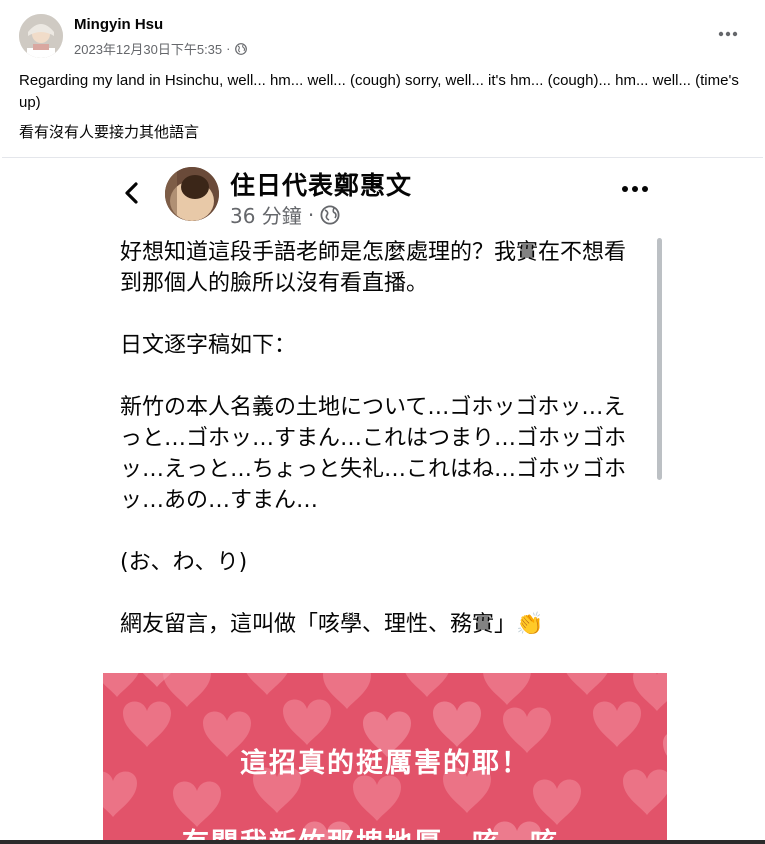  Describe the element at coordinates (330, 214) in the screenshot. I see `embedded-globe-icon` at that location.